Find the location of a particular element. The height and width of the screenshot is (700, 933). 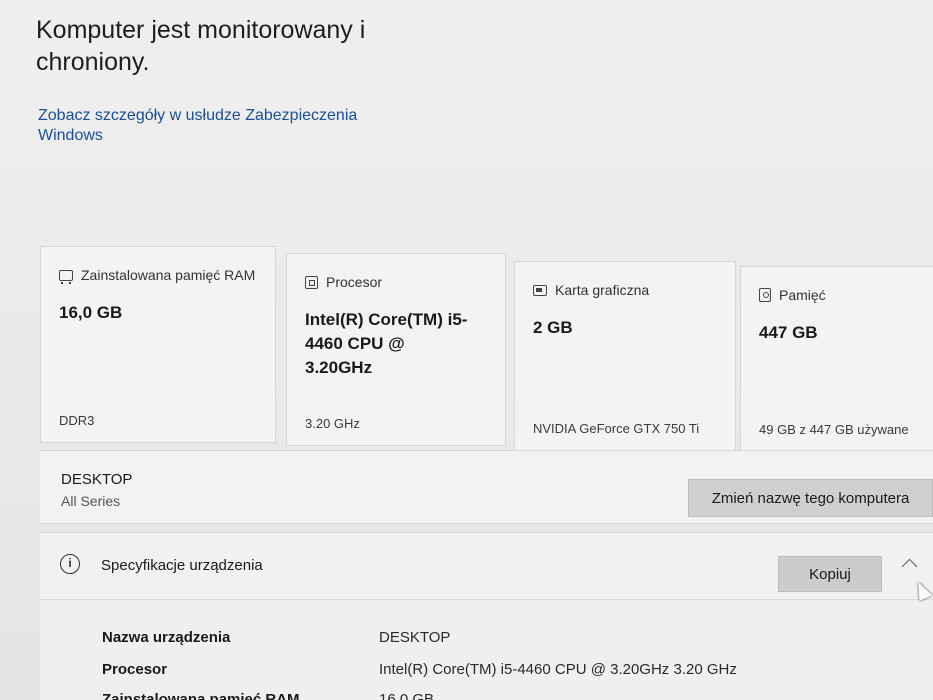

specs-title: Specyfikacje urządzenia is located at coordinates (182, 565).